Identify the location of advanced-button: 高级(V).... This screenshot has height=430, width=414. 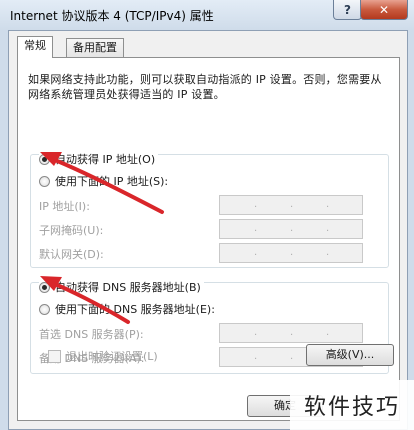
(350, 355).